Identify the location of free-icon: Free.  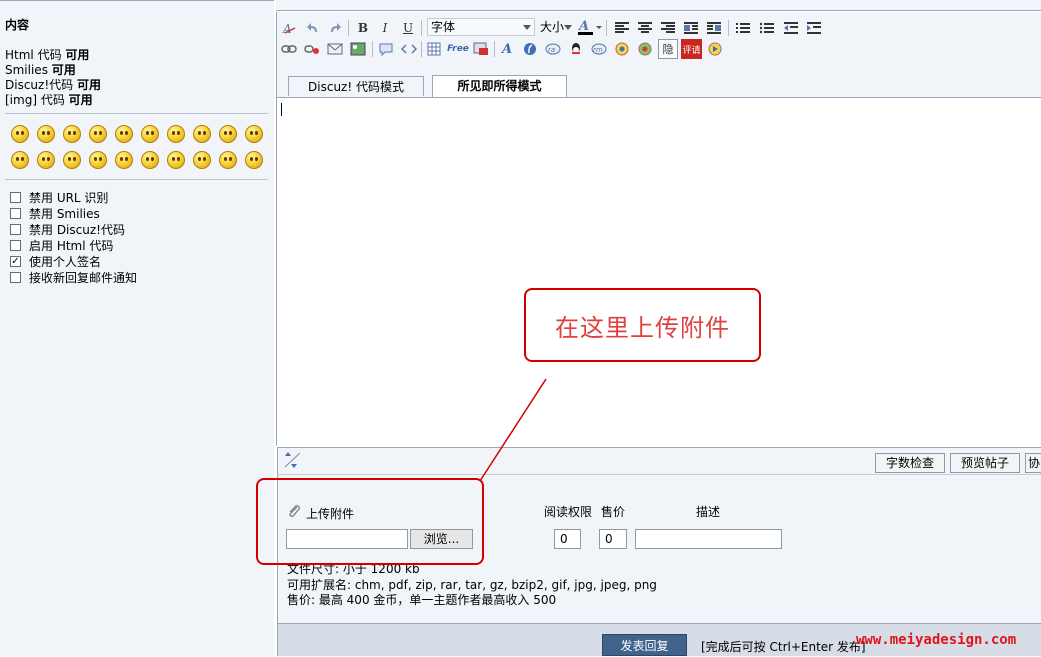
(458, 49).